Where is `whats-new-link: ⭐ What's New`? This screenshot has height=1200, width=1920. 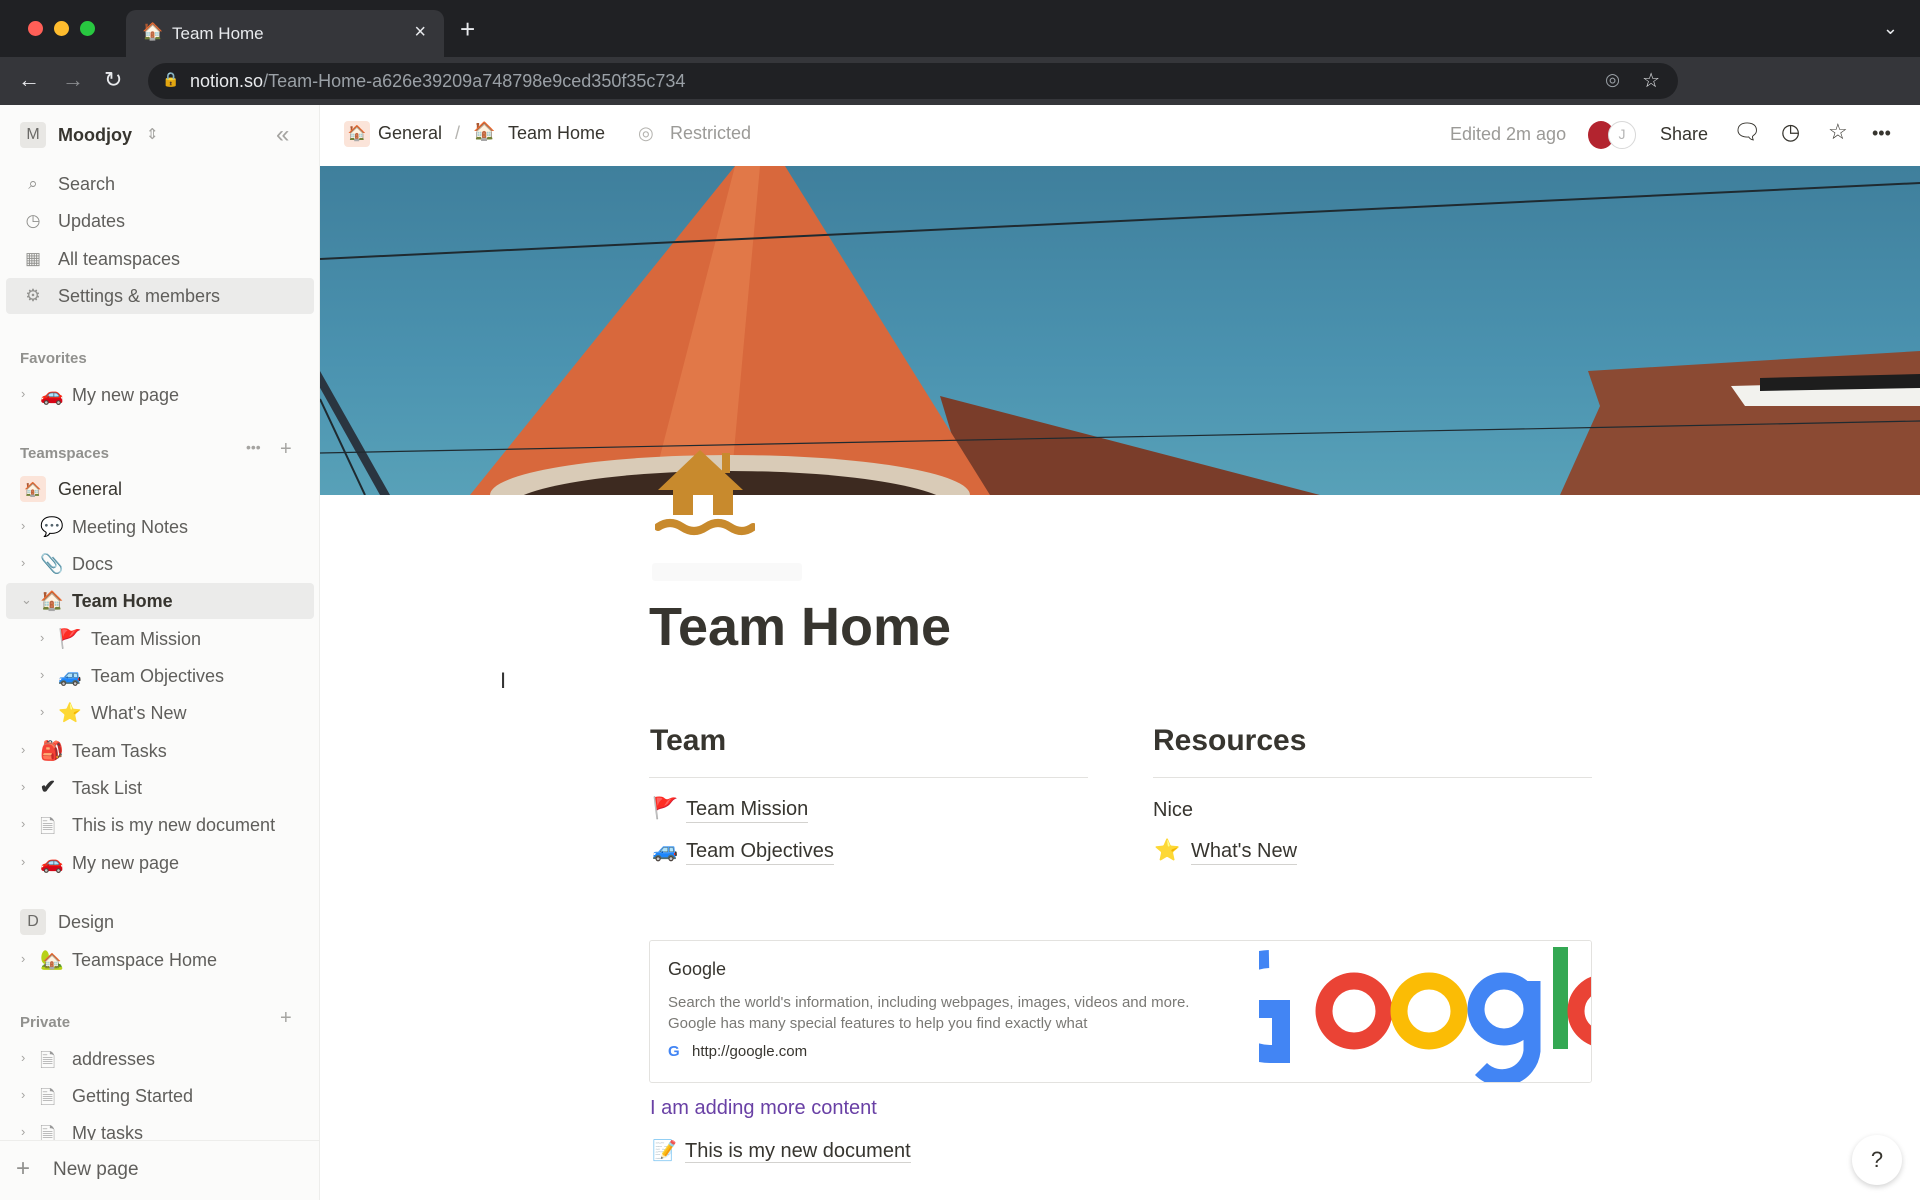 whats-new-link: ⭐ What's New is located at coordinates (1226, 852).